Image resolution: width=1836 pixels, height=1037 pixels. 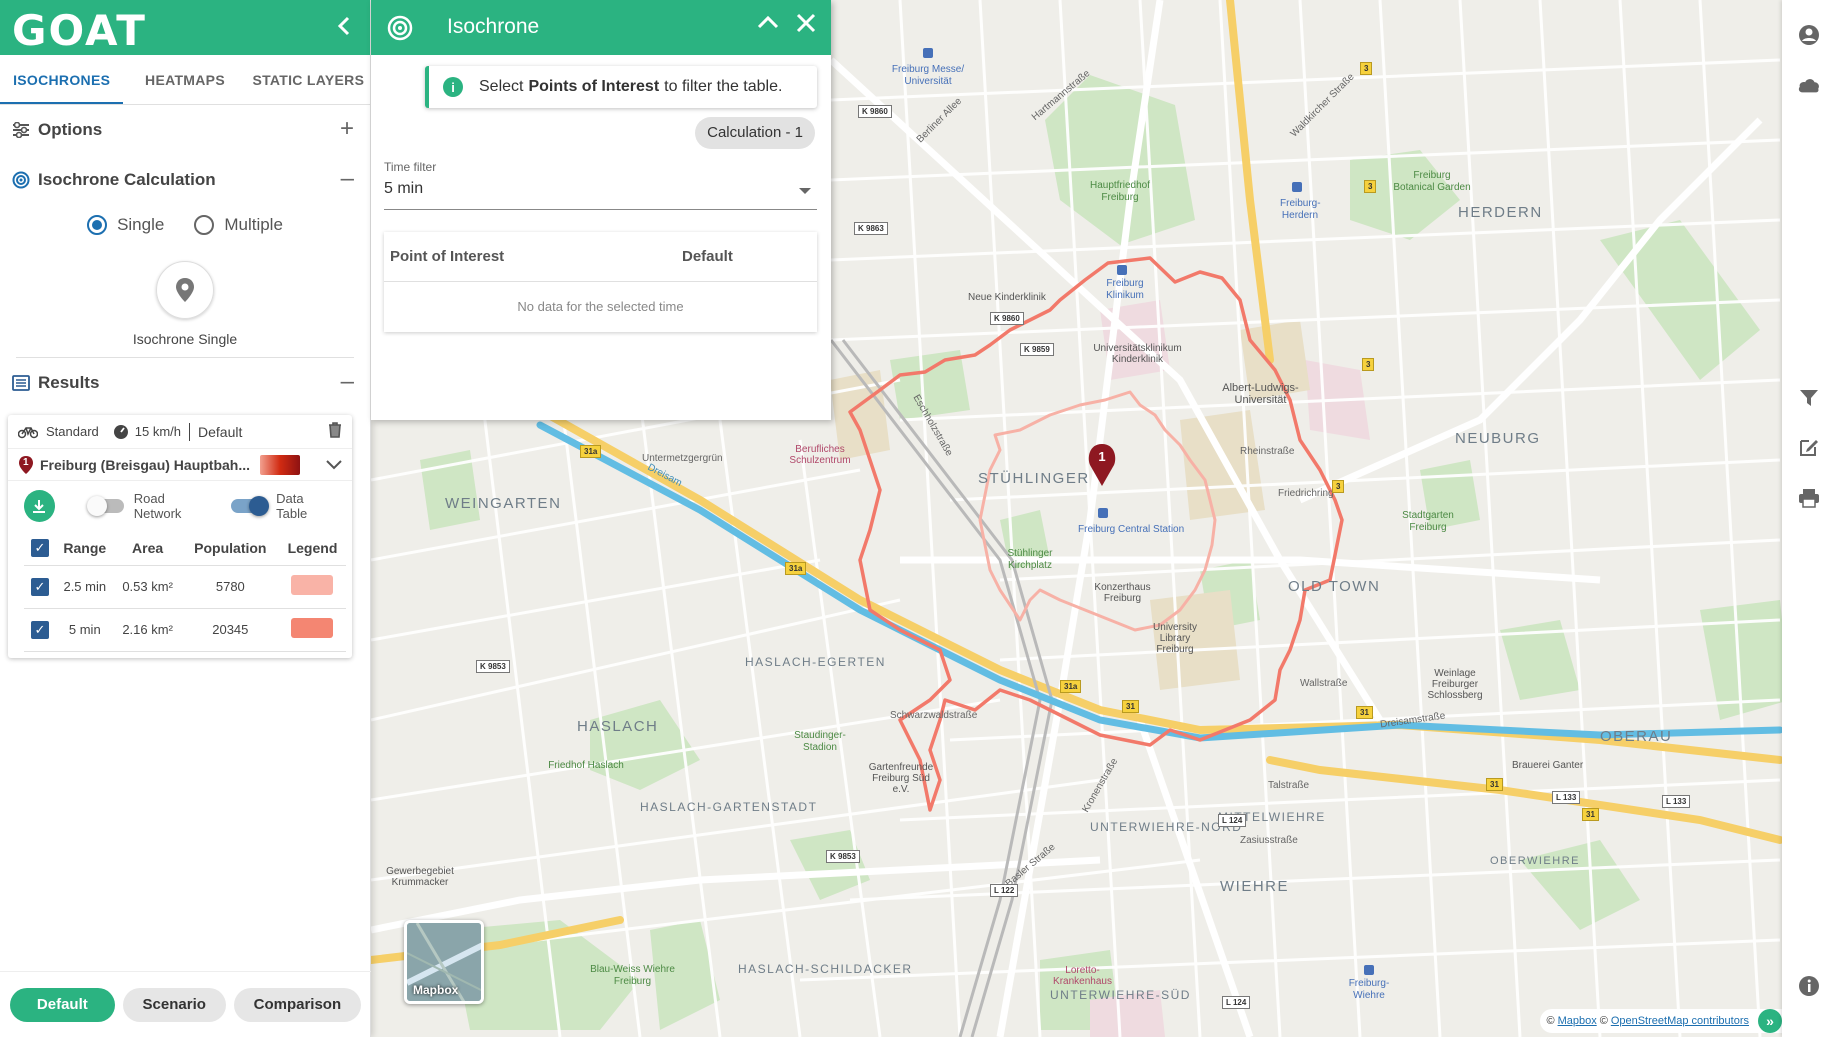 I want to click on poi-blau-weiss: Blau-Weiss Wiehre Freiburg, so click(x=632, y=975).